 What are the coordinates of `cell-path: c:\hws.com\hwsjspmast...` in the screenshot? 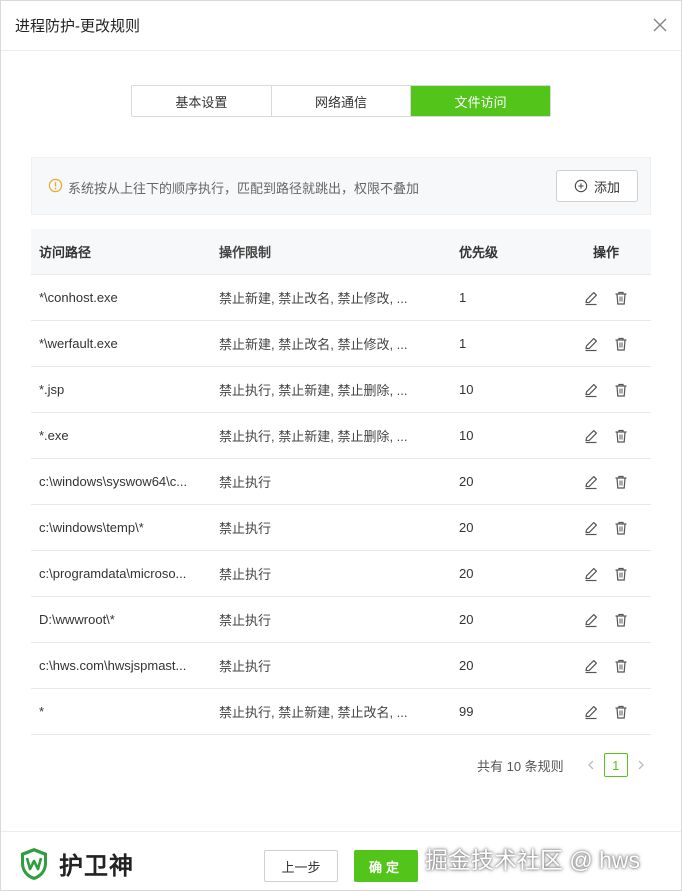 It's located at (113, 665).